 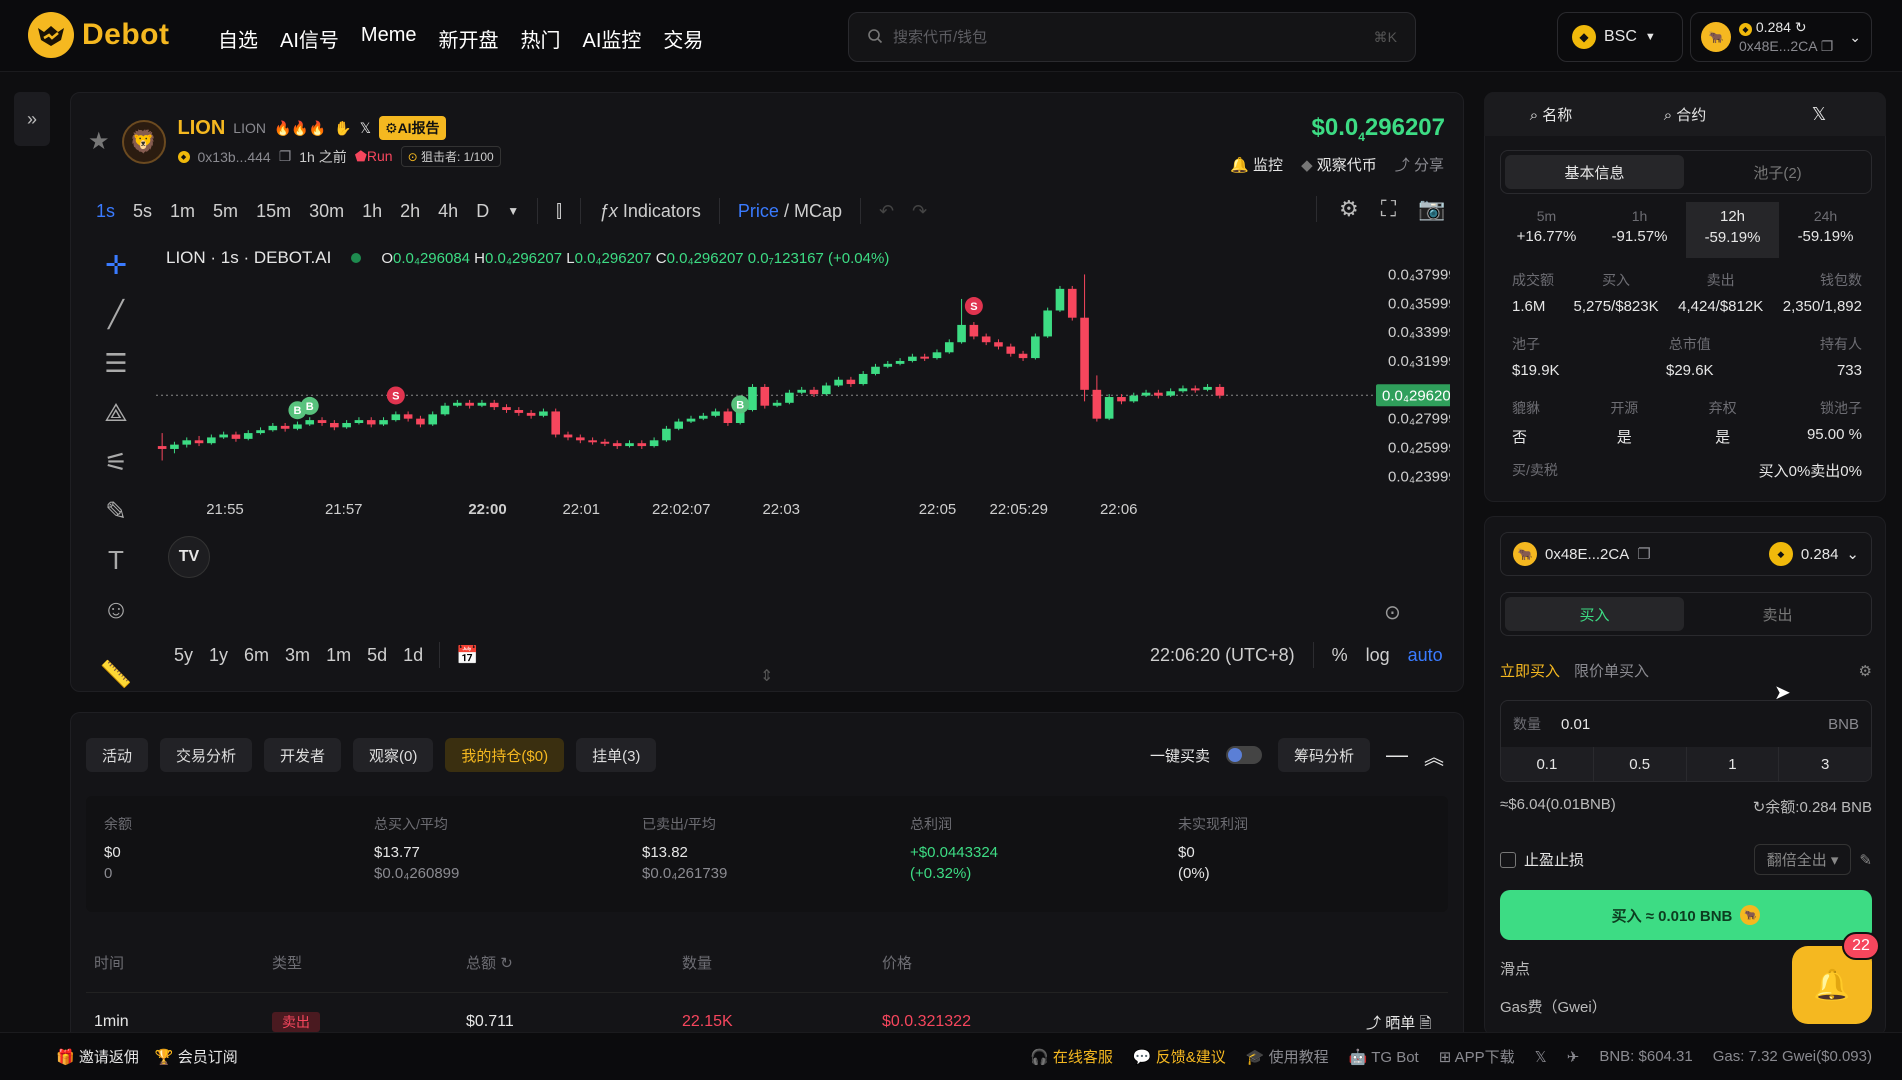 I want to click on crosshair-icon: ✛, so click(x=116, y=265).